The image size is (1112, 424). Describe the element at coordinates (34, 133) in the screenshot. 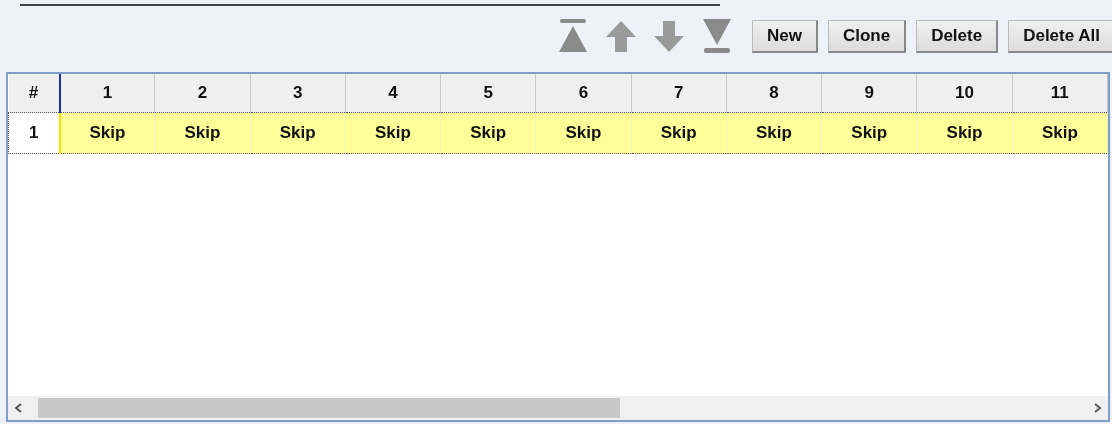

I see `row-number: 1` at that location.